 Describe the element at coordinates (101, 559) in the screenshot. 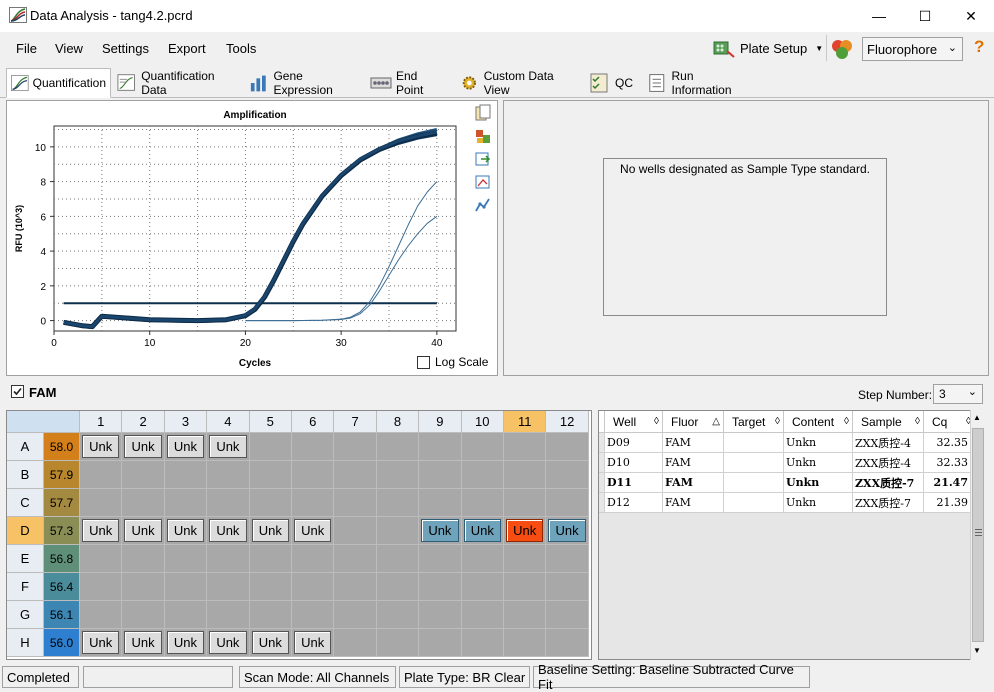

I see `plate-well-E1` at that location.